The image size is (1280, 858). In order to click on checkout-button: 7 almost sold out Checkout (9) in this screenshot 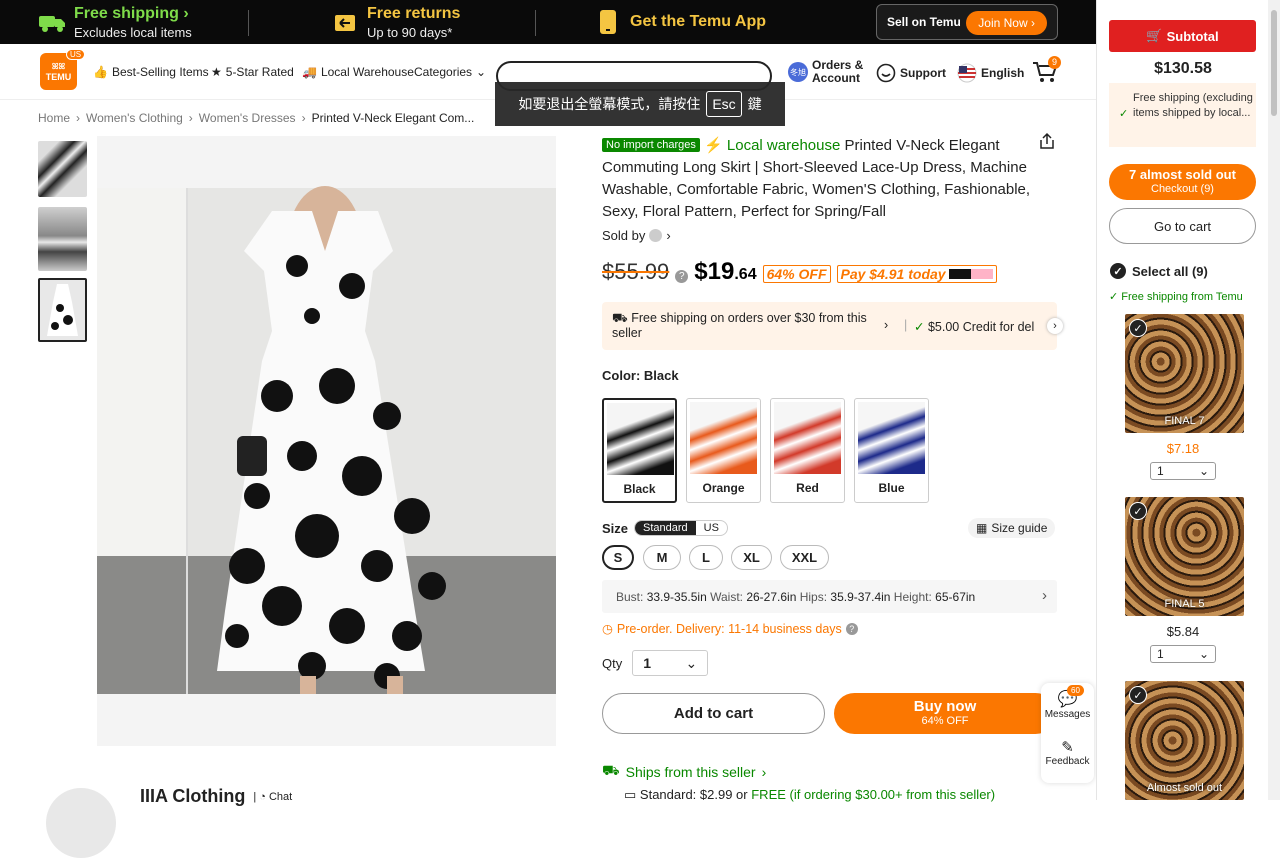, I will do `click(1182, 182)`.